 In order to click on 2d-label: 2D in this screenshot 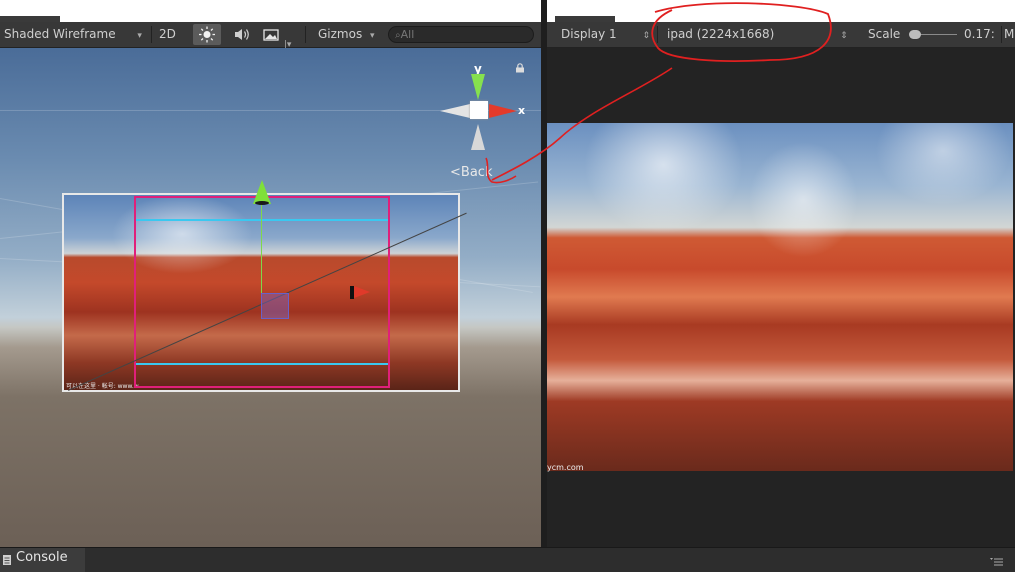, I will do `click(167, 34)`.